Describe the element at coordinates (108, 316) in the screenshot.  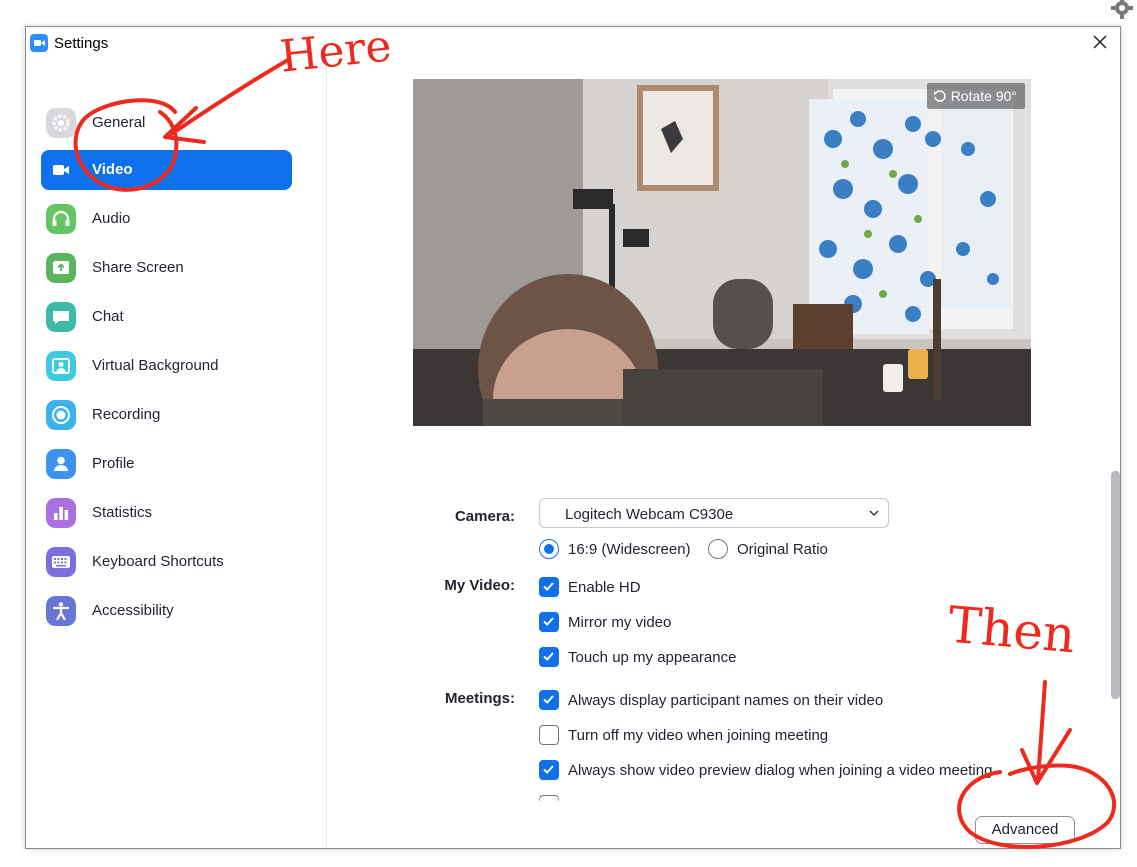
I see `sidebar-item-label: Chat` at that location.